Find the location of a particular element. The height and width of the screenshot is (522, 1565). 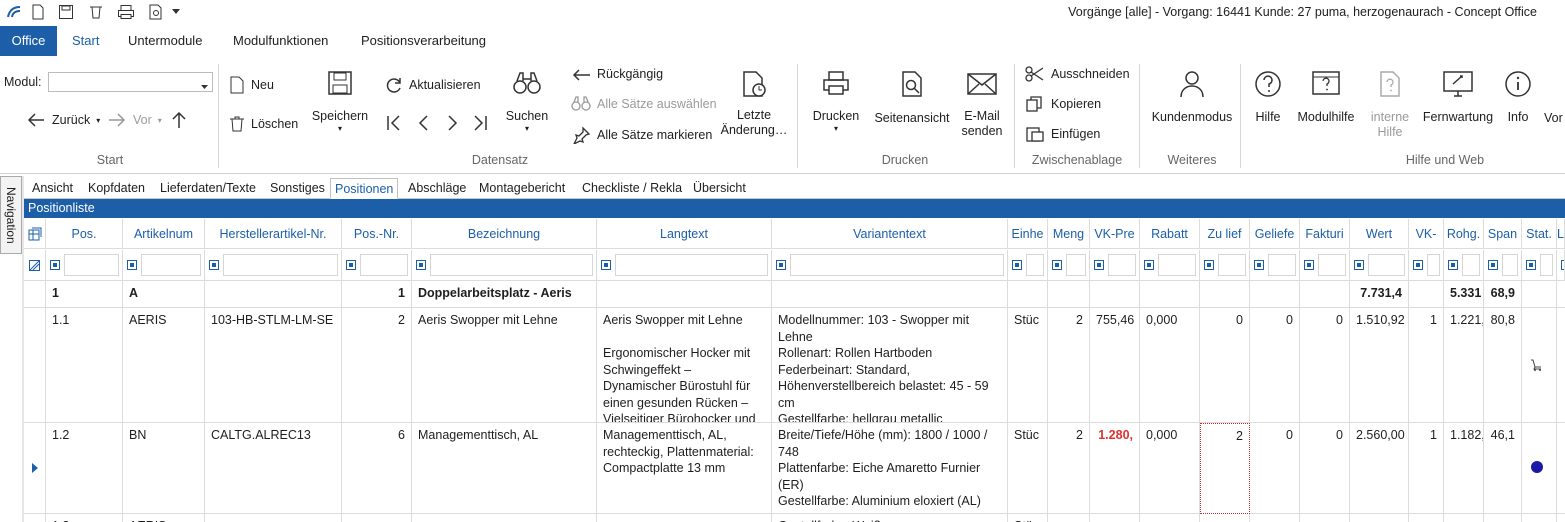

tab-modulfunktionen: Modulfunktionen is located at coordinates (280, 41).